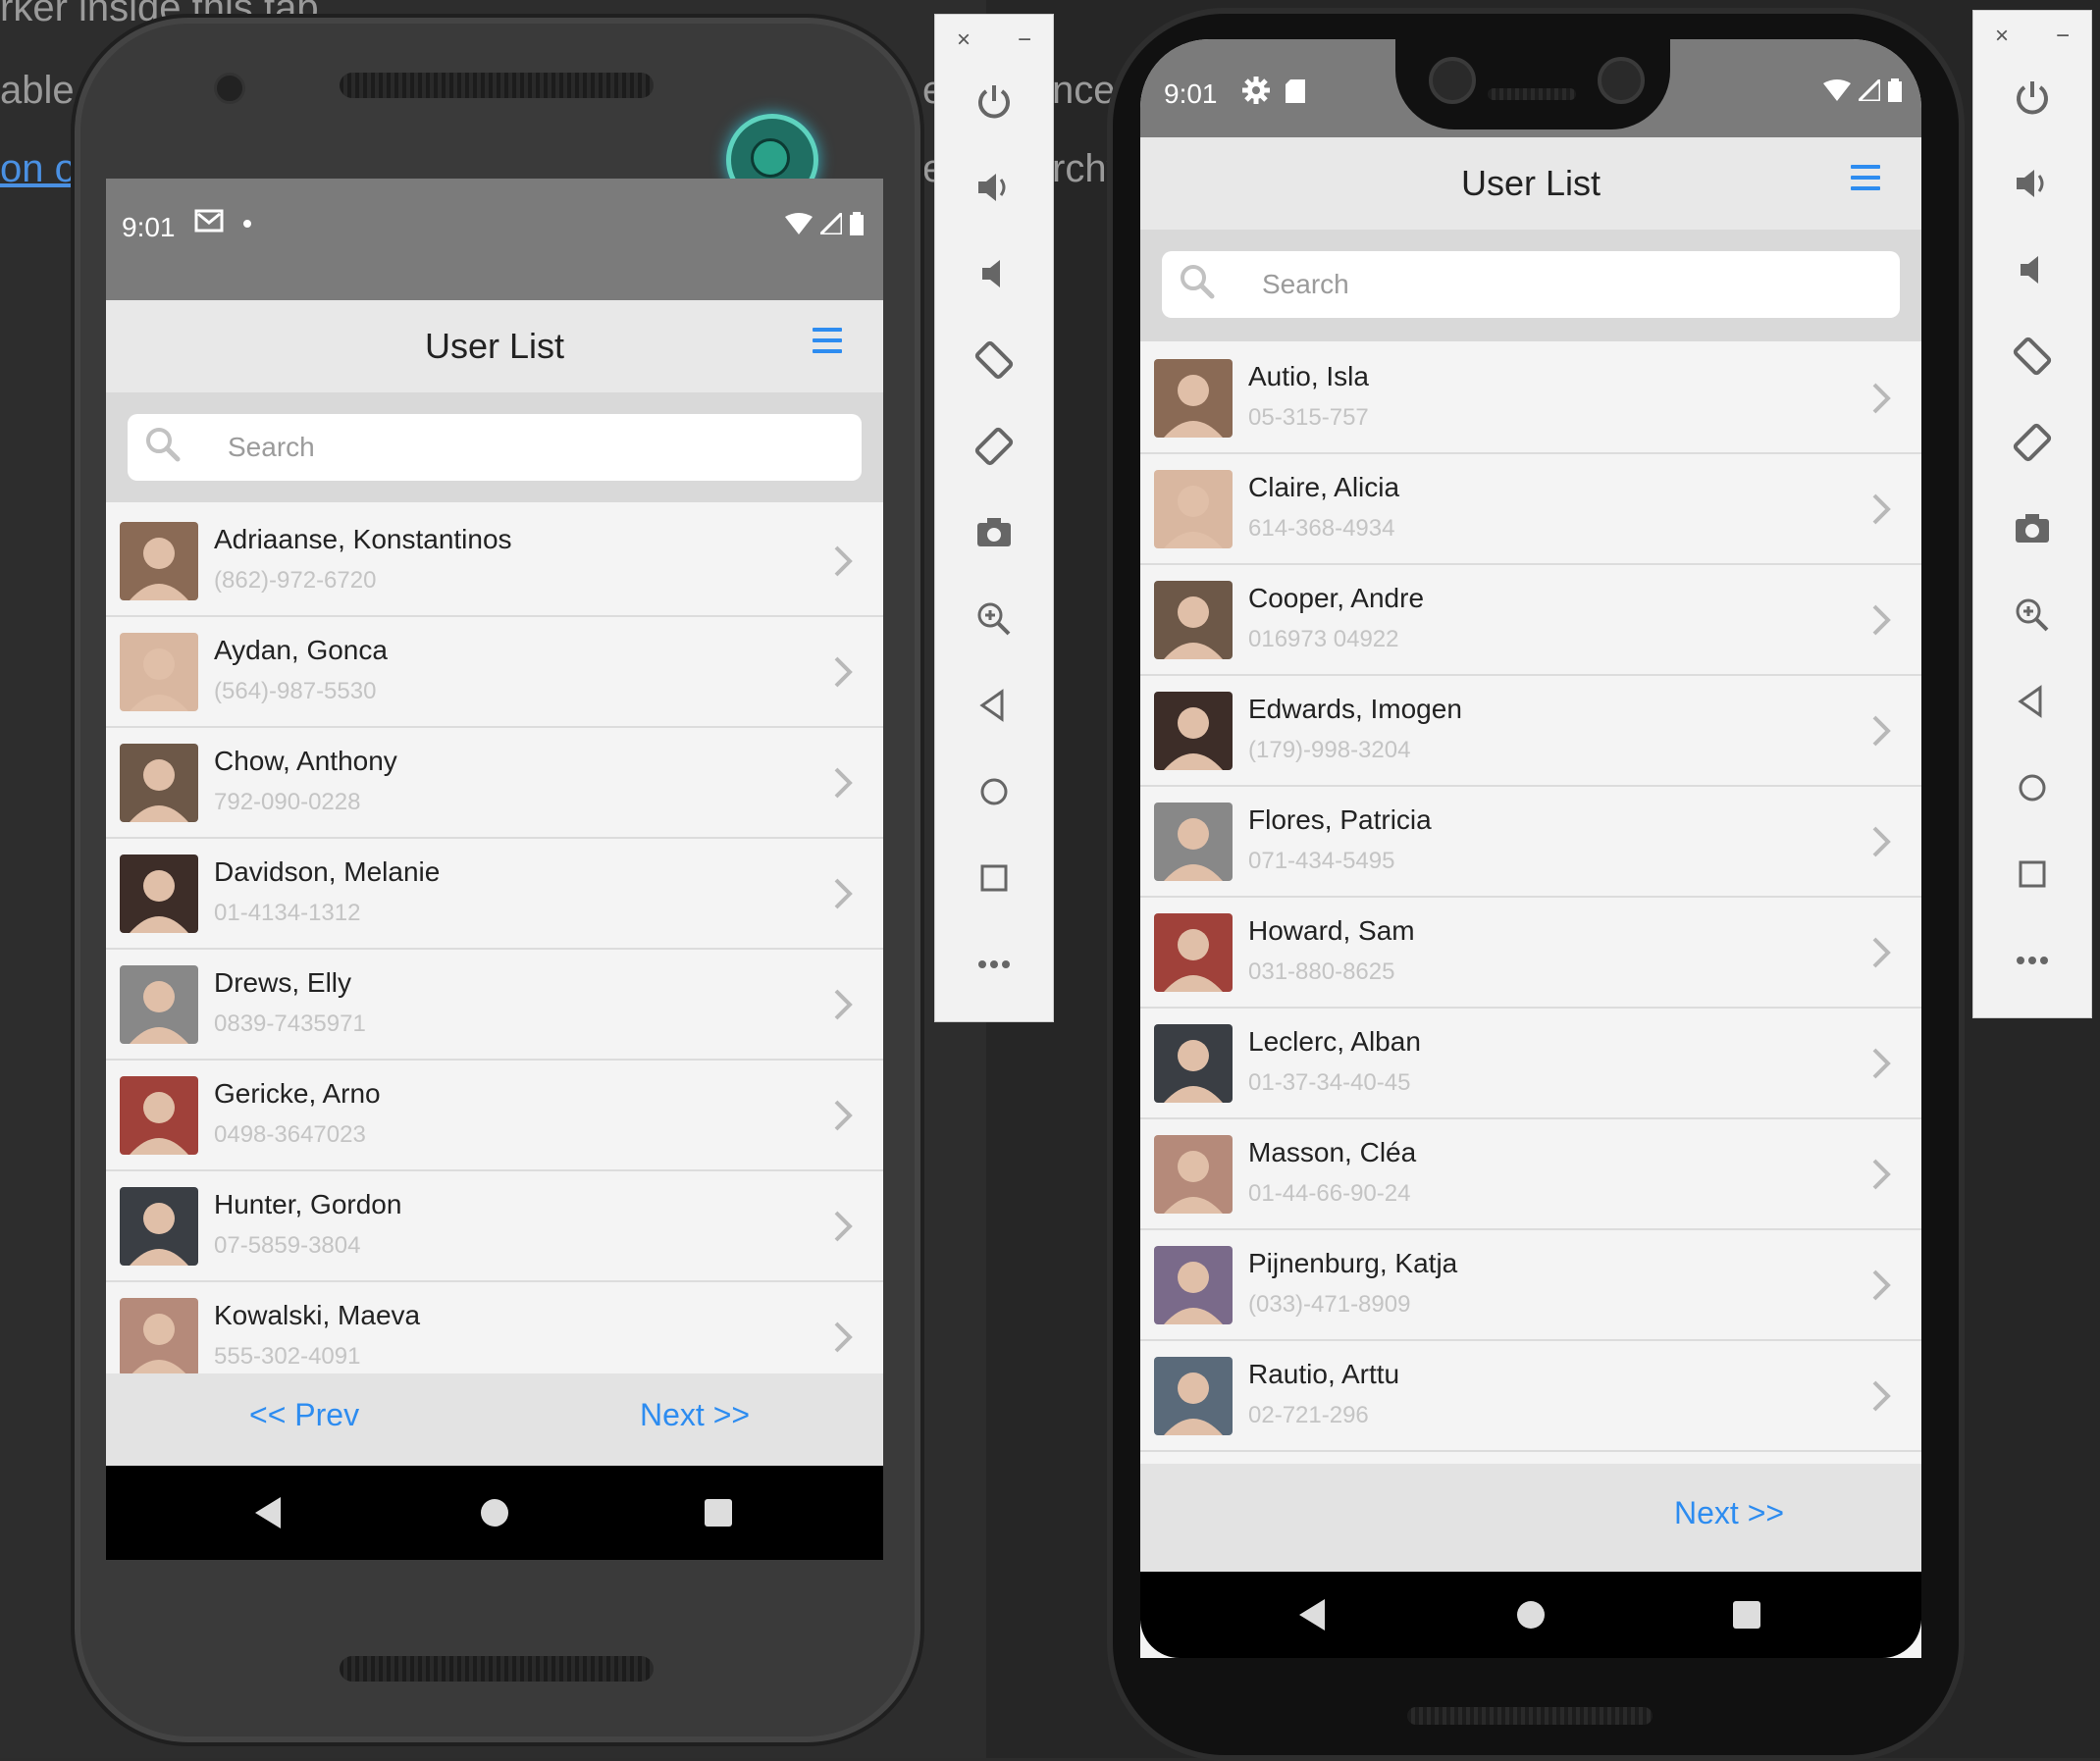  I want to click on pagination-footer: << Prev Next >>, so click(494, 1419).